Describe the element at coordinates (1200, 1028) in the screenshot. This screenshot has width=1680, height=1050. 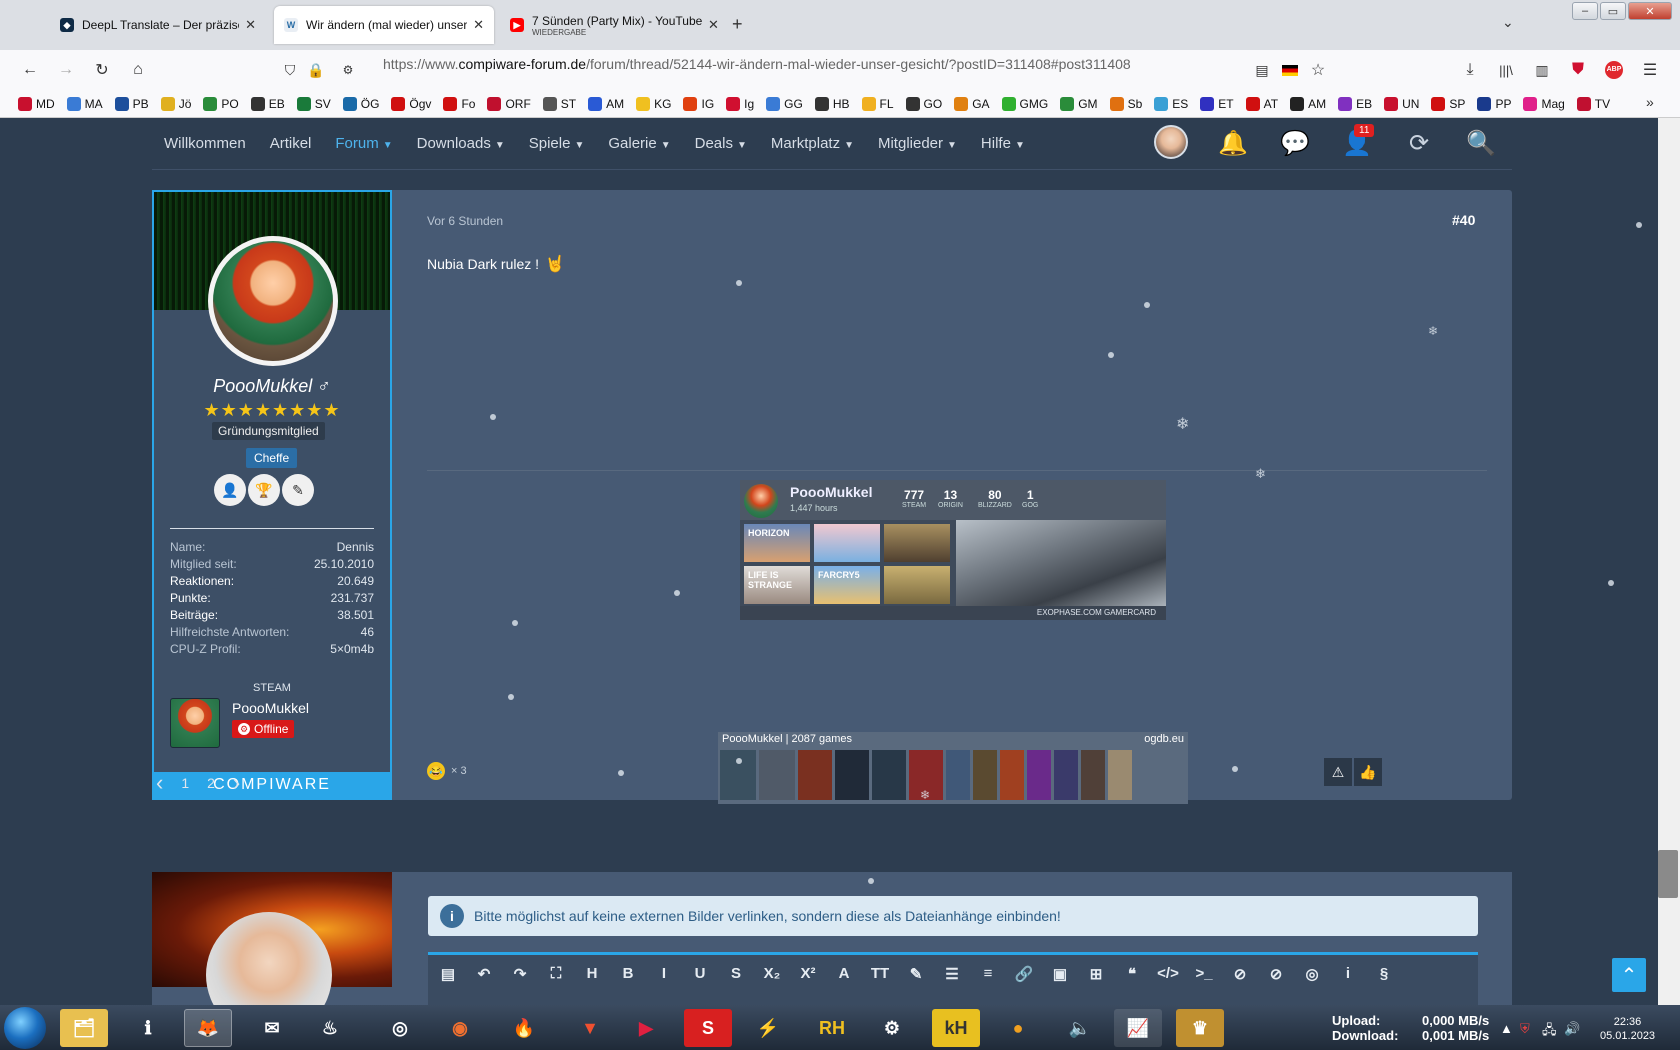
I see `game-icon: ♛` at that location.